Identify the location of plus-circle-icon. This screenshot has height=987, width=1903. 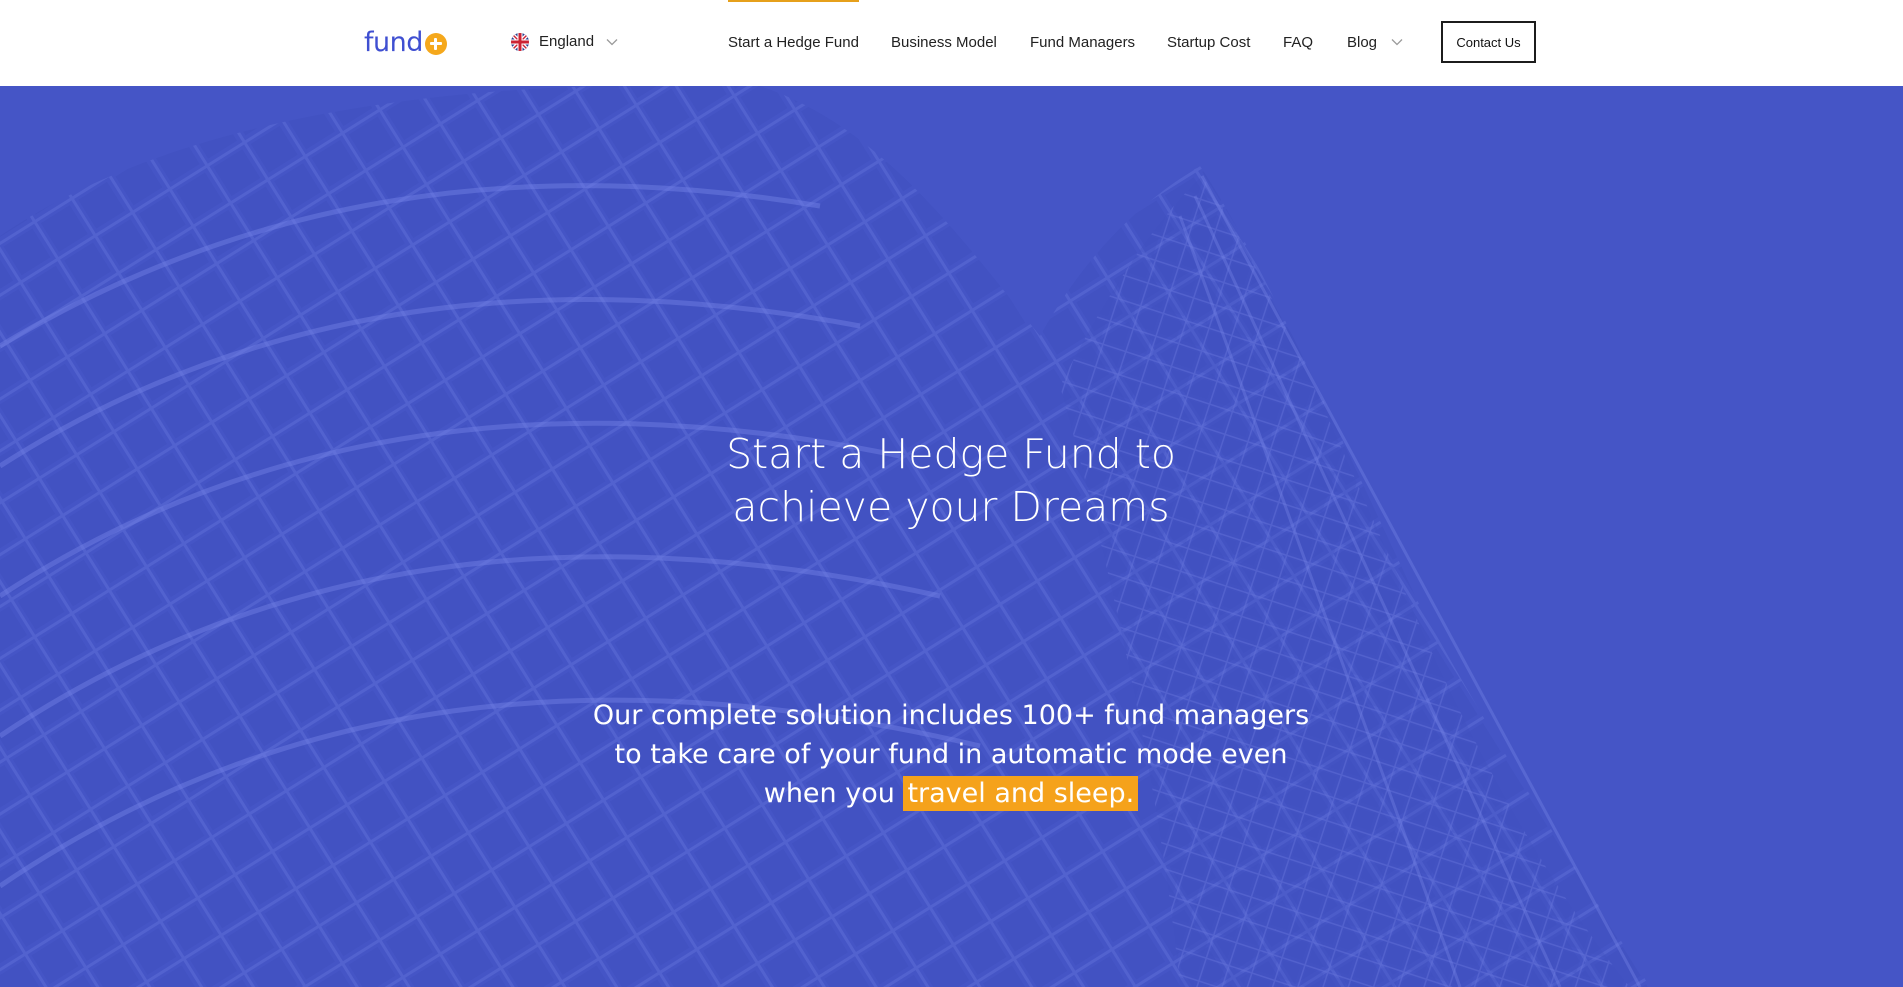
(435, 43).